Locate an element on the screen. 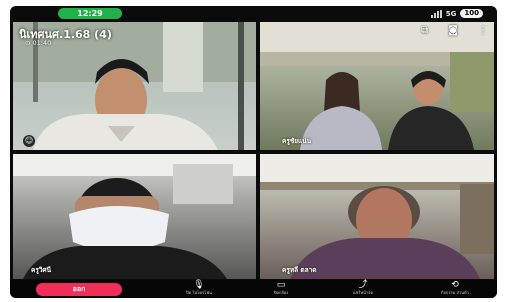 The height and width of the screenshot is (302, 507). camera-icon: ▭ is located at coordinates (281, 285).